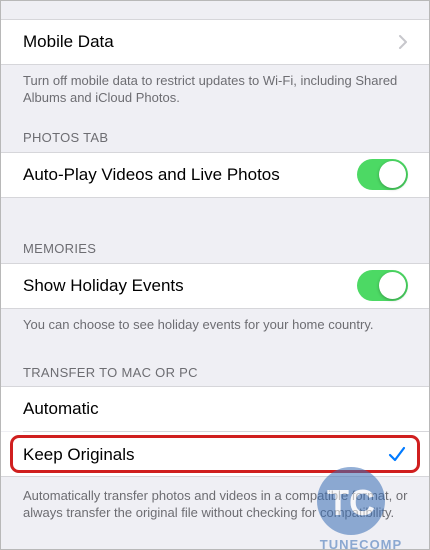 This screenshot has height=550, width=430. I want to click on chevron-right-icon, so click(403, 42).